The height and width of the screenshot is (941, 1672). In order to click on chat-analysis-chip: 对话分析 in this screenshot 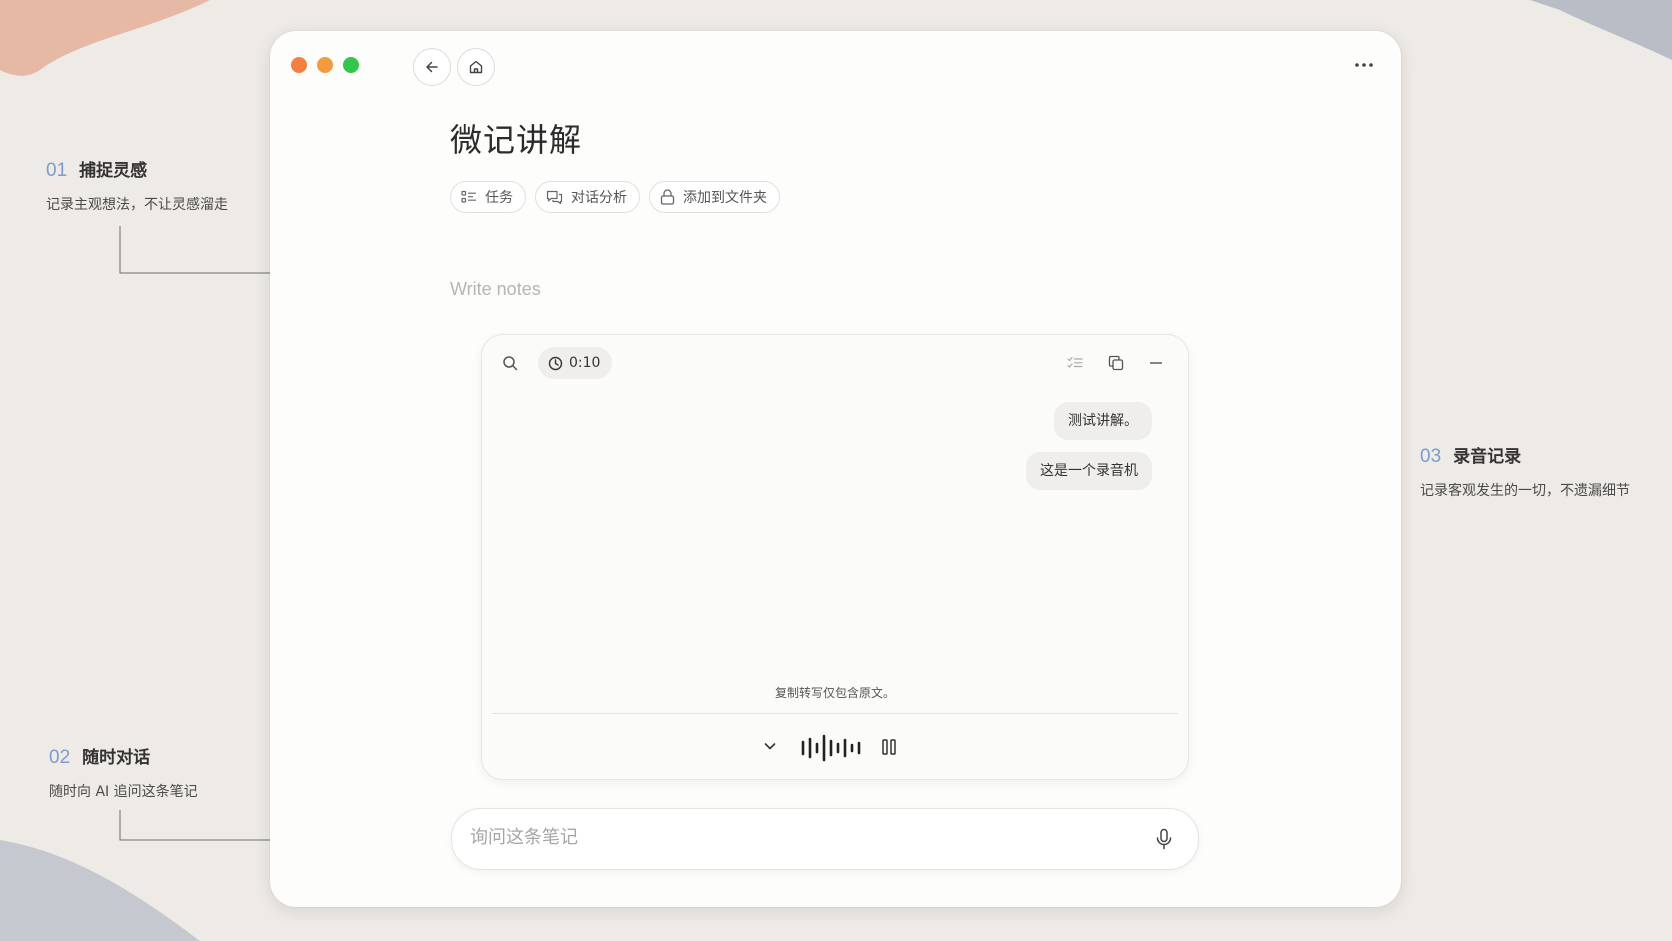, I will do `click(587, 197)`.